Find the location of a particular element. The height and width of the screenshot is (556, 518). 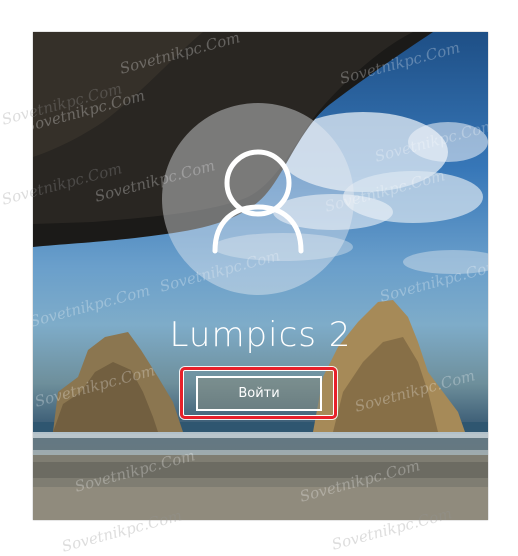

user-avatar is located at coordinates (258, 199).